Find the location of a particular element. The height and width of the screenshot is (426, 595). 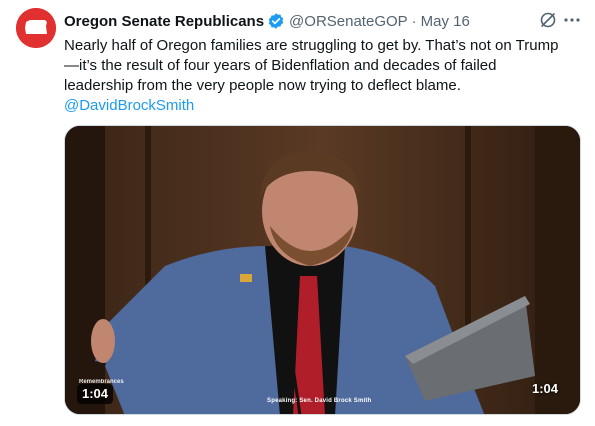

mention-link: @DavidBrockSmith is located at coordinates (321, 106).